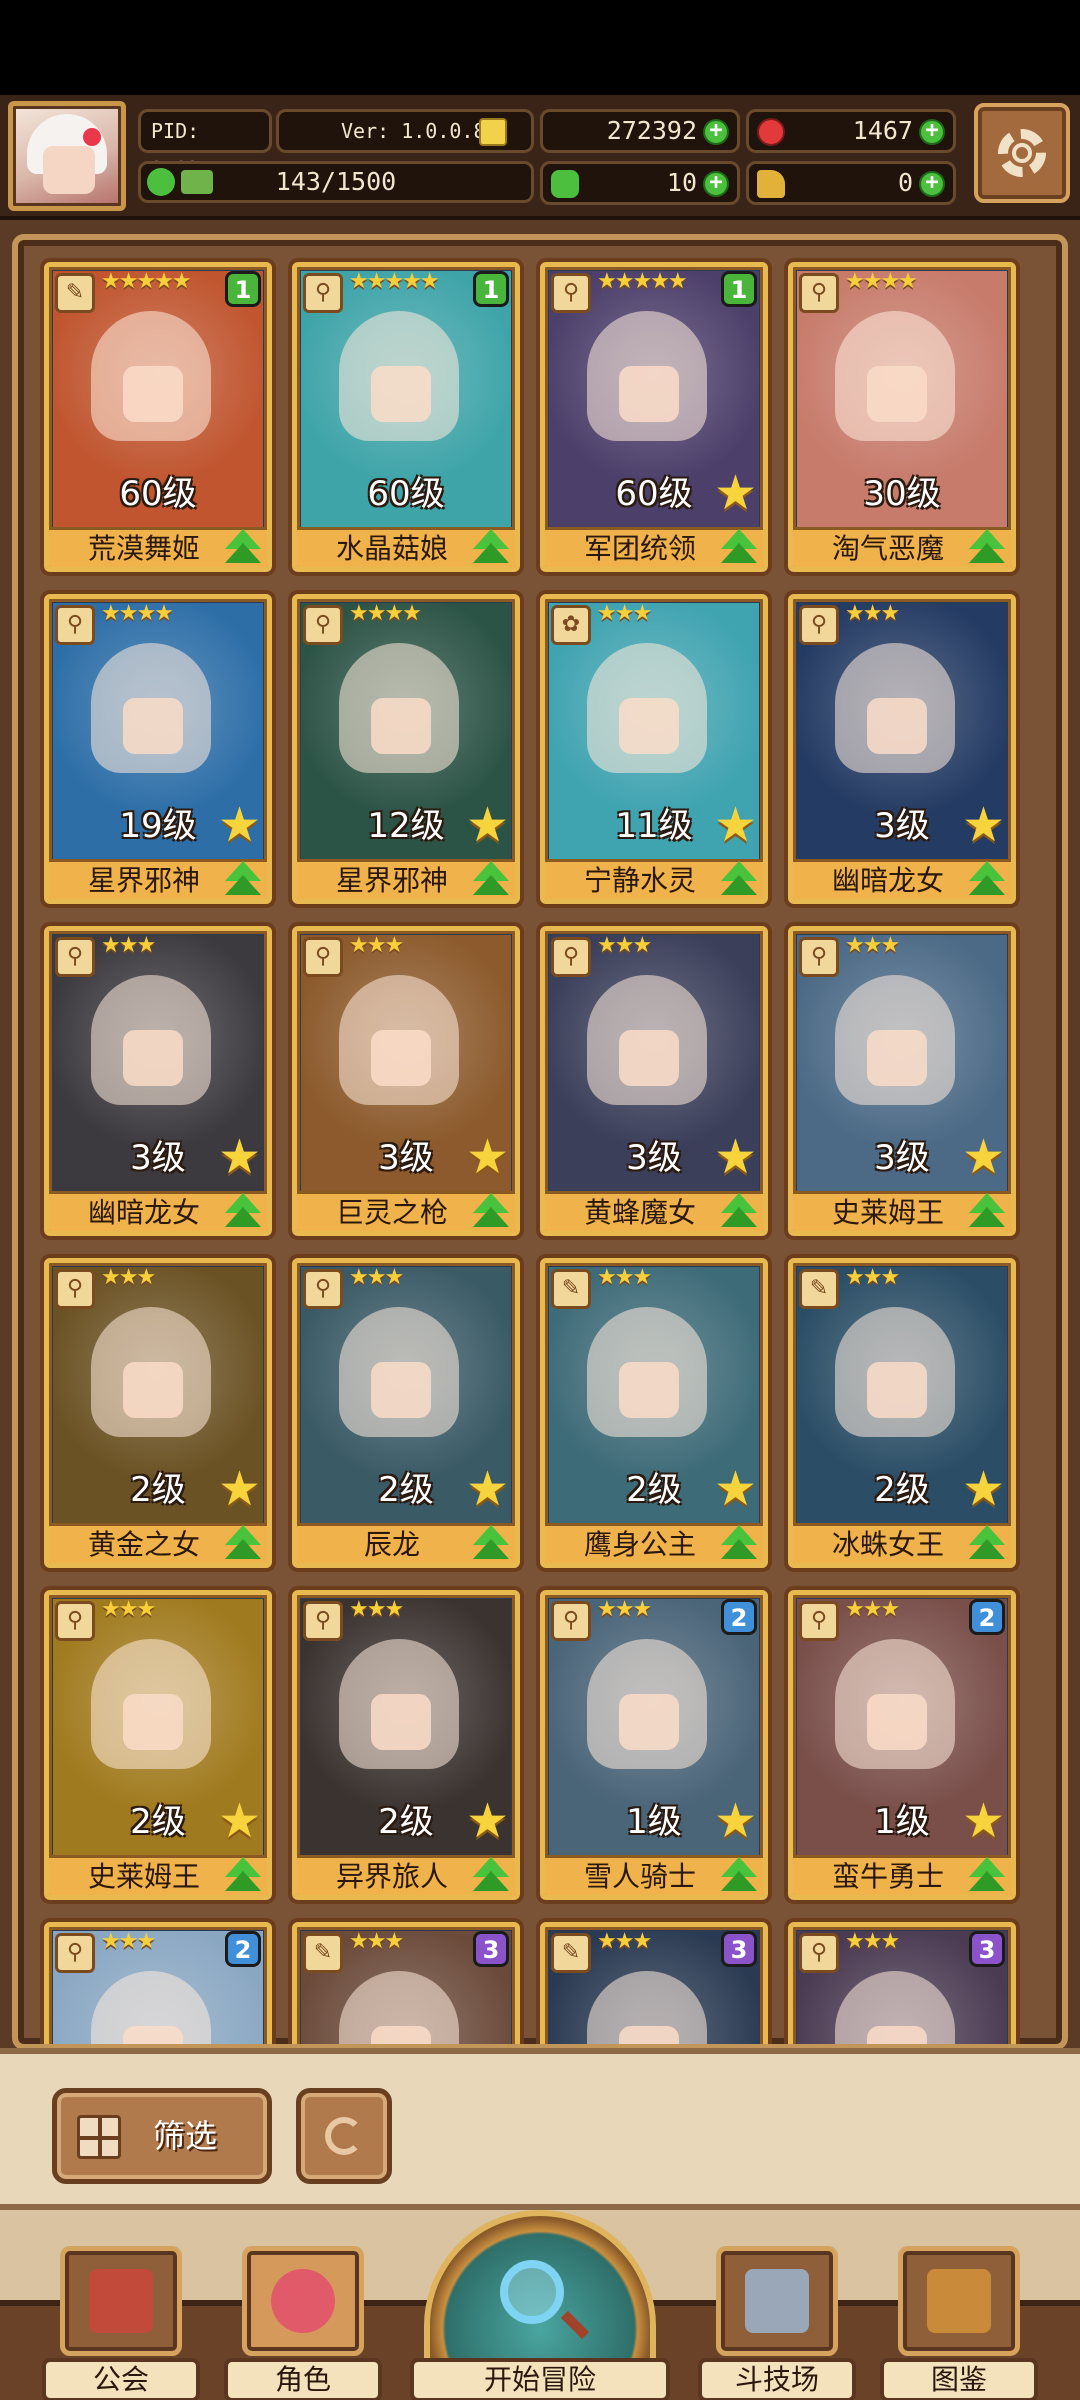 Image resolution: width=1080 pixels, height=2400 pixels. What do you see at coordinates (902, 417) in the screenshot?
I see `character-card: ⚲ ★★★★ 30级淘气恶魔` at bounding box center [902, 417].